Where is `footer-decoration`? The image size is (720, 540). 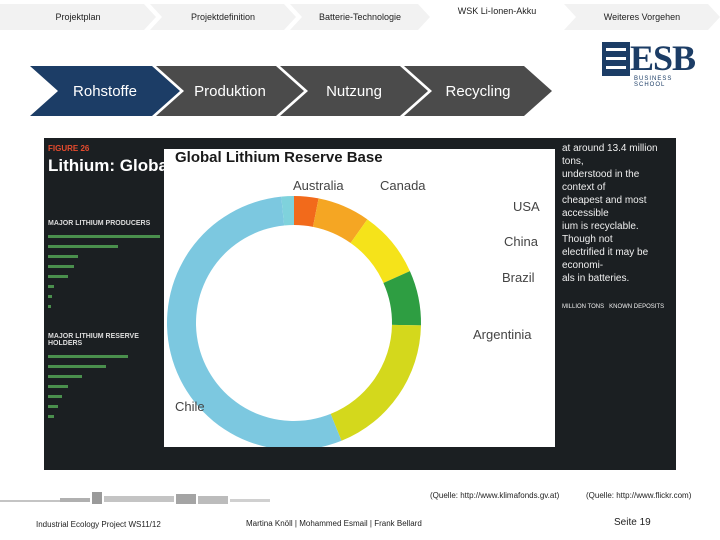 footer-decoration is located at coordinates (135, 498).